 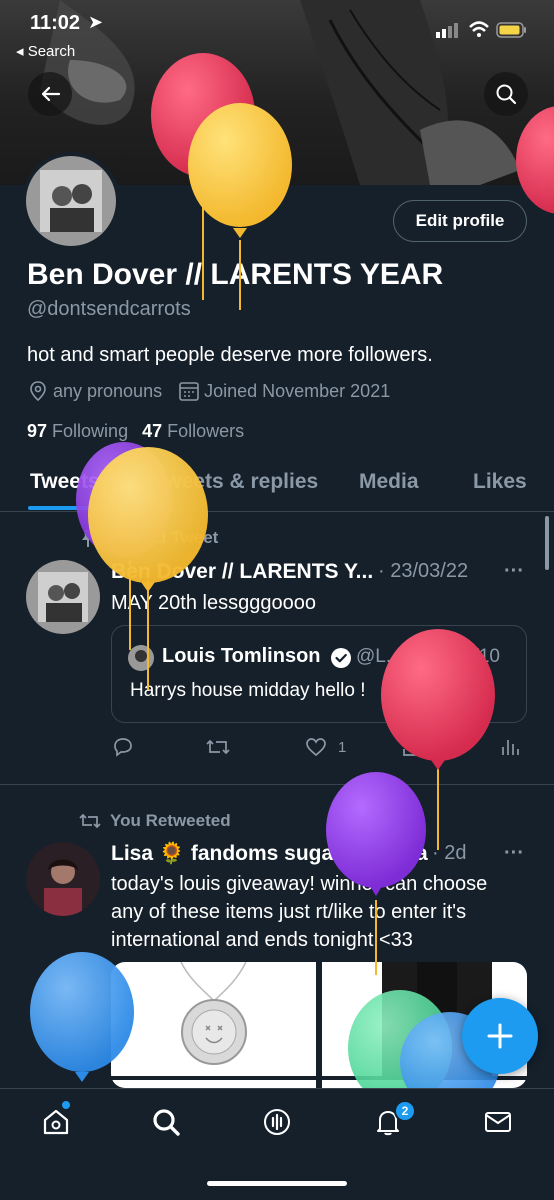 What do you see at coordinates (479, 31) in the screenshot?
I see `wifi-icon` at bounding box center [479, 31].